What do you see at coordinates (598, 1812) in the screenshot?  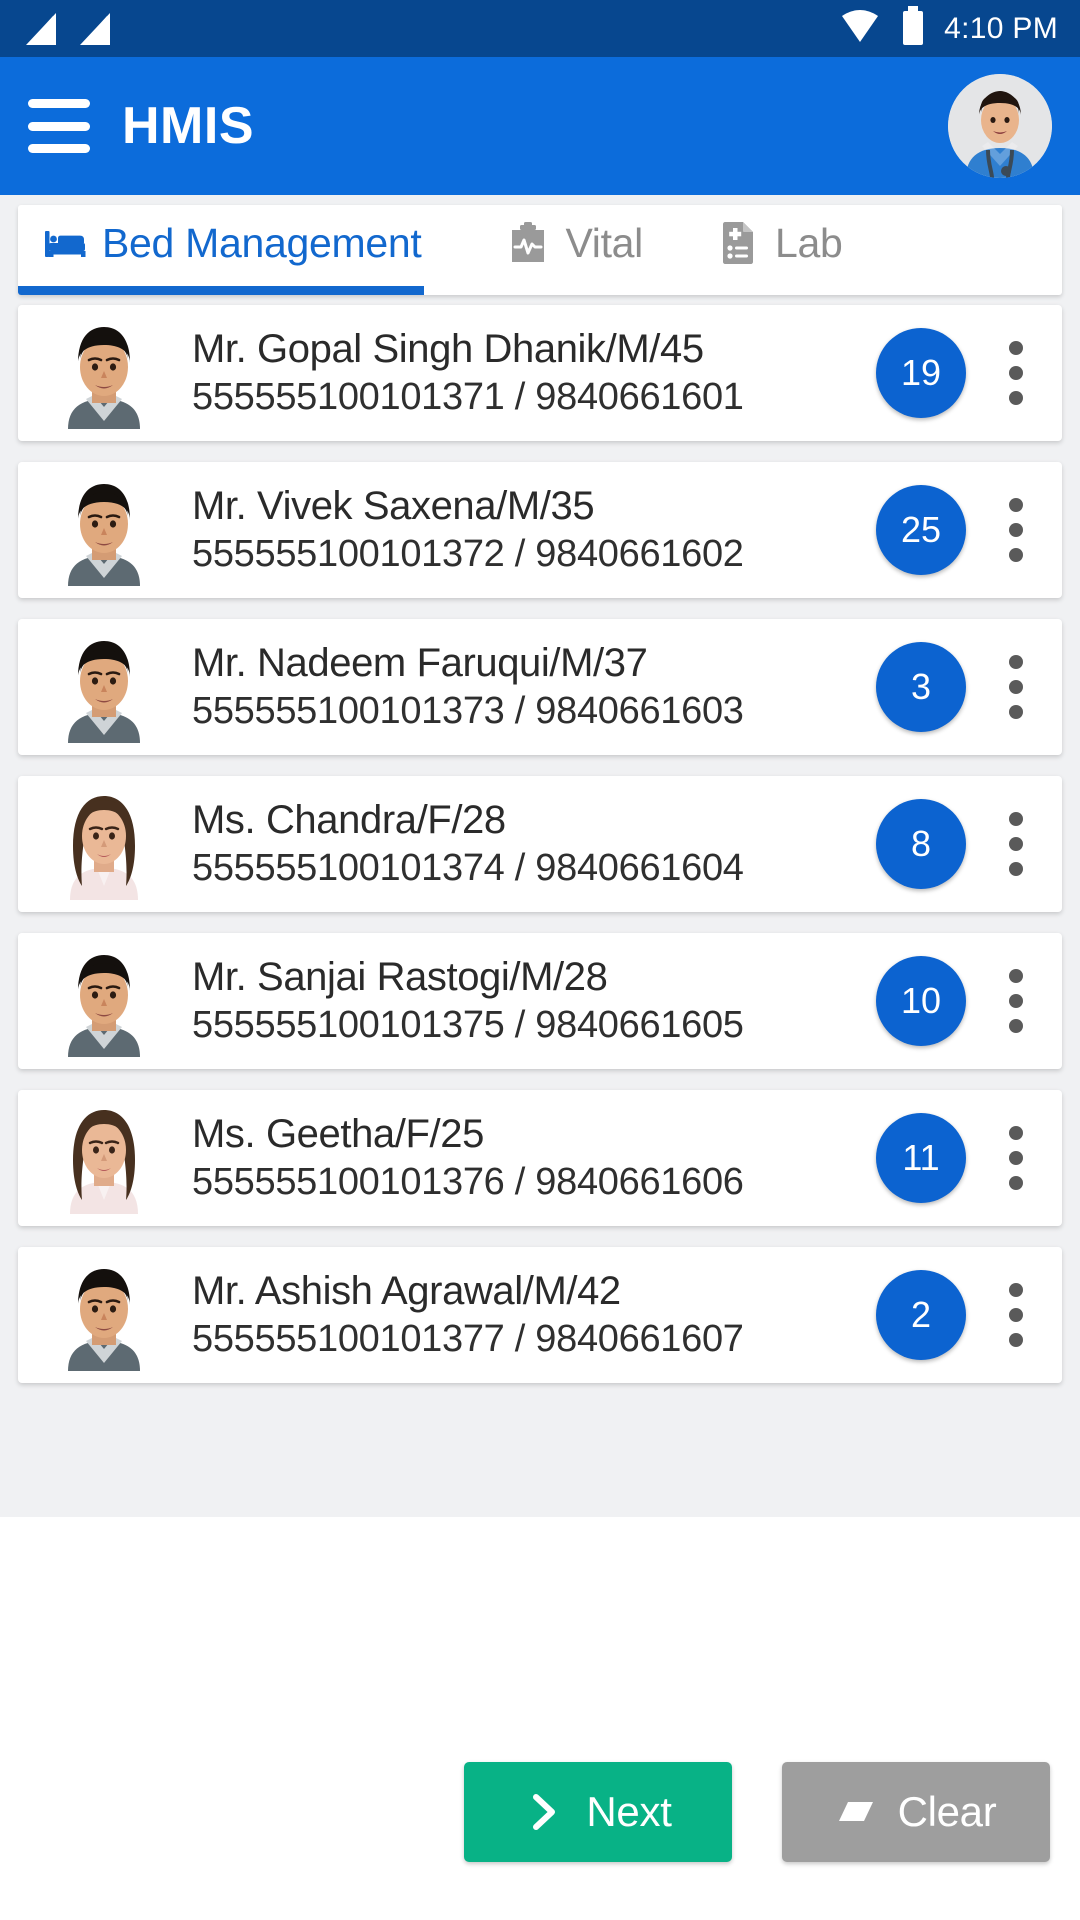 I see `next-button: Next` at bounding box center [598, 1812].